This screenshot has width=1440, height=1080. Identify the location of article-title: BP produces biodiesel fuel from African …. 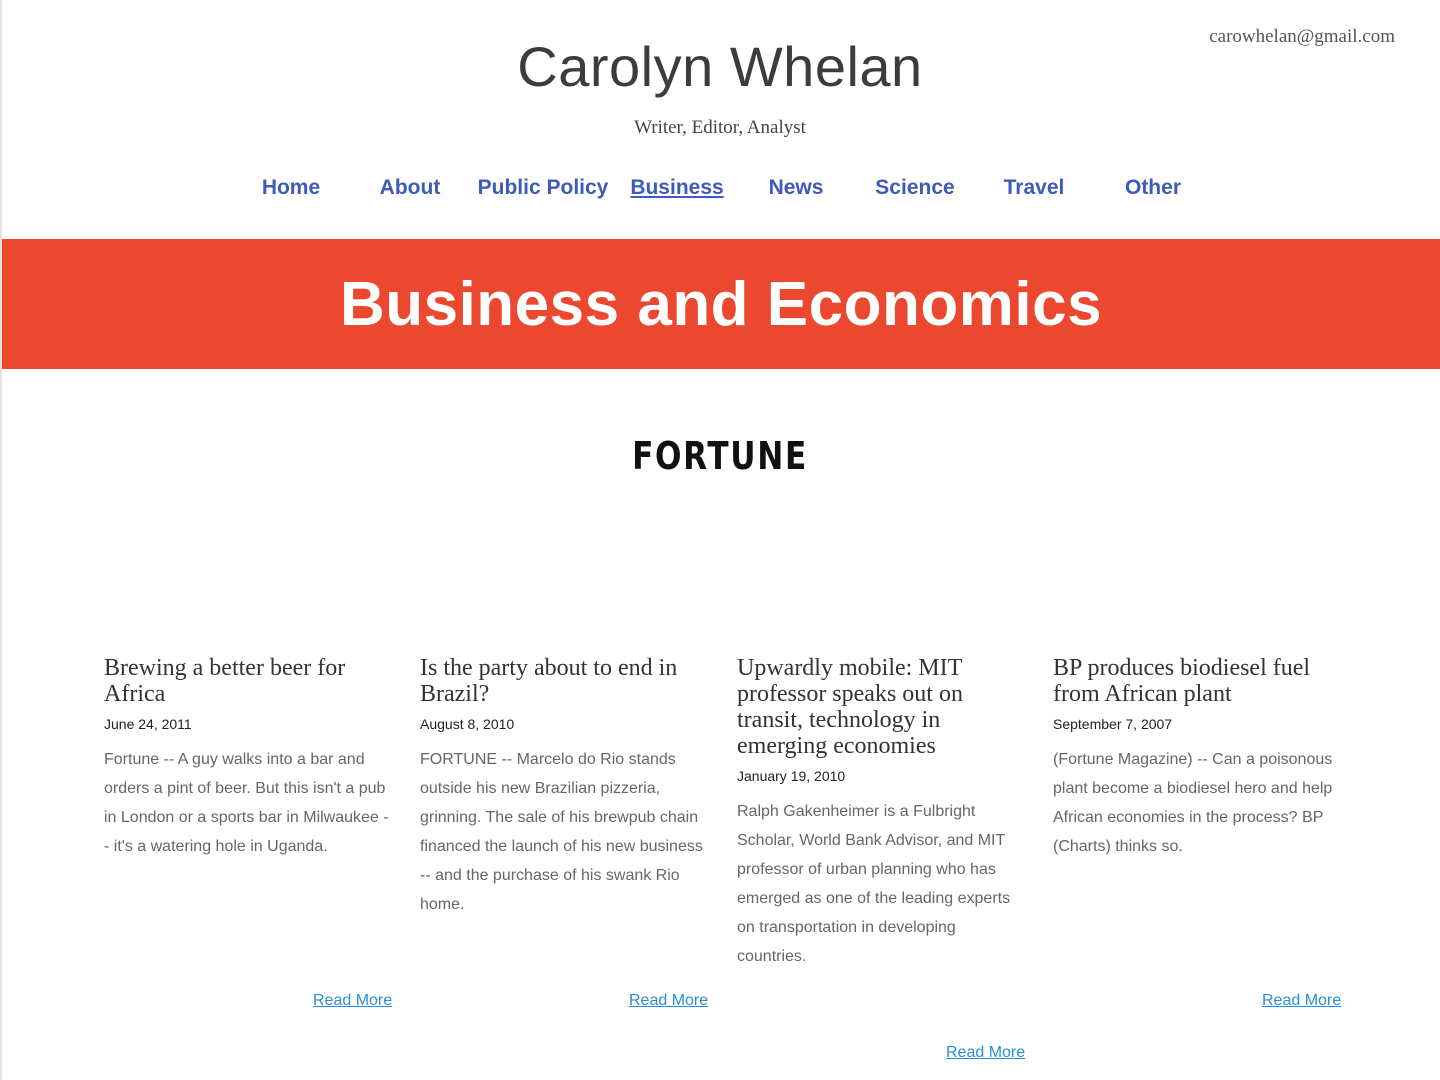
(1196, 681).